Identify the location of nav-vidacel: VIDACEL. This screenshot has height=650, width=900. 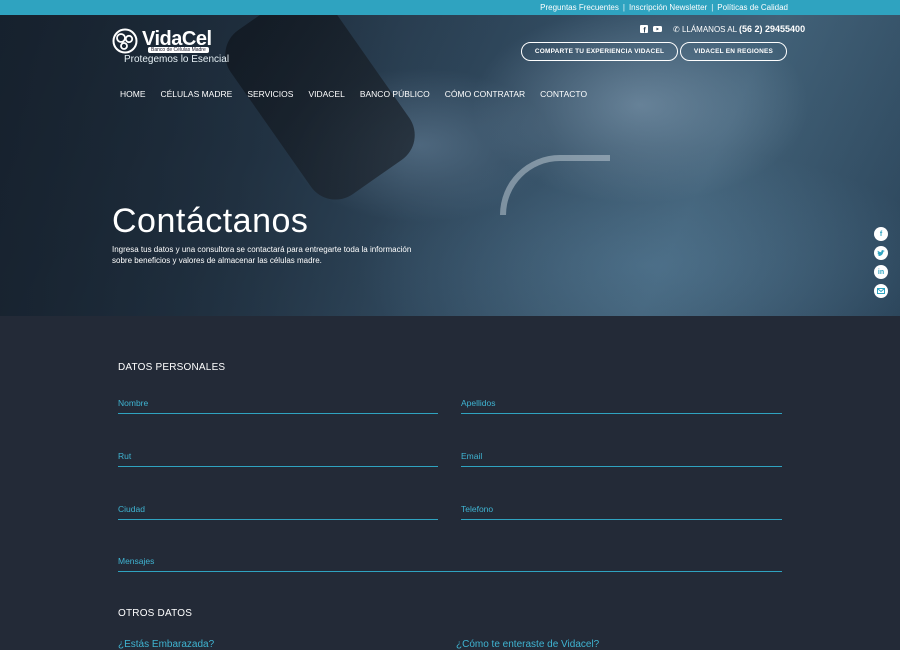
(326, 94).